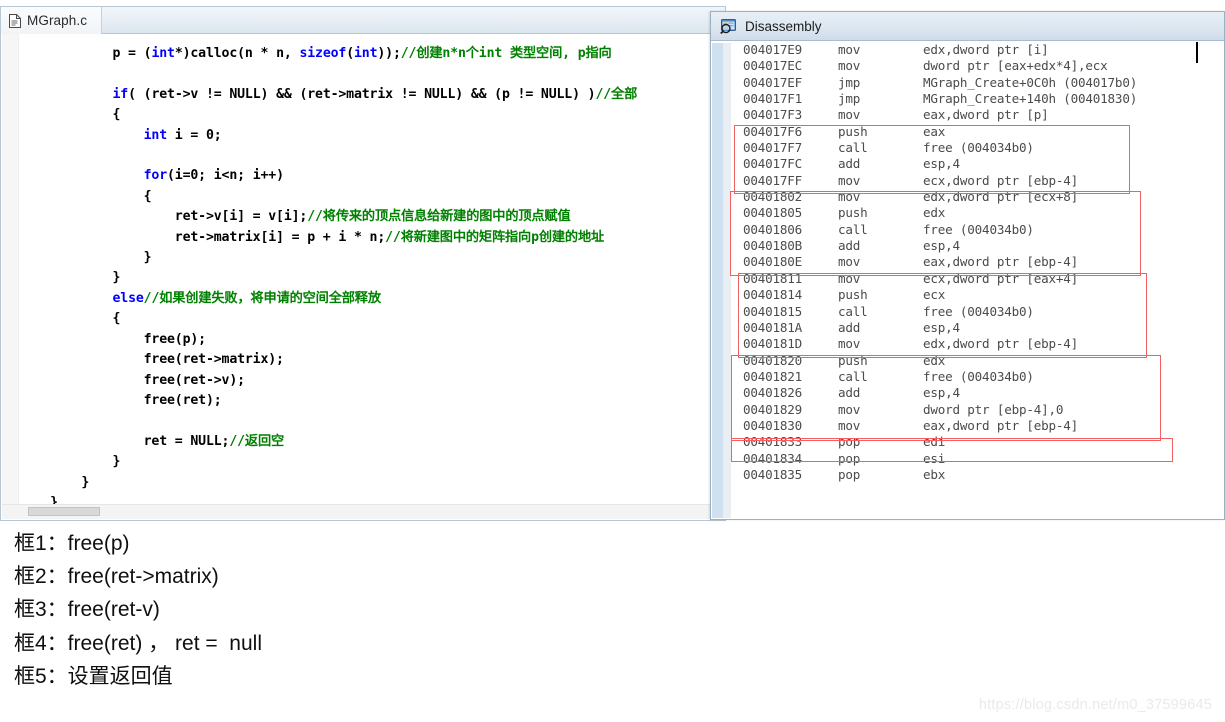 The width and height of the screenshot is (1225, 722). I want to click on disassembly-row: 00401820 push edx, so click(978, 361).